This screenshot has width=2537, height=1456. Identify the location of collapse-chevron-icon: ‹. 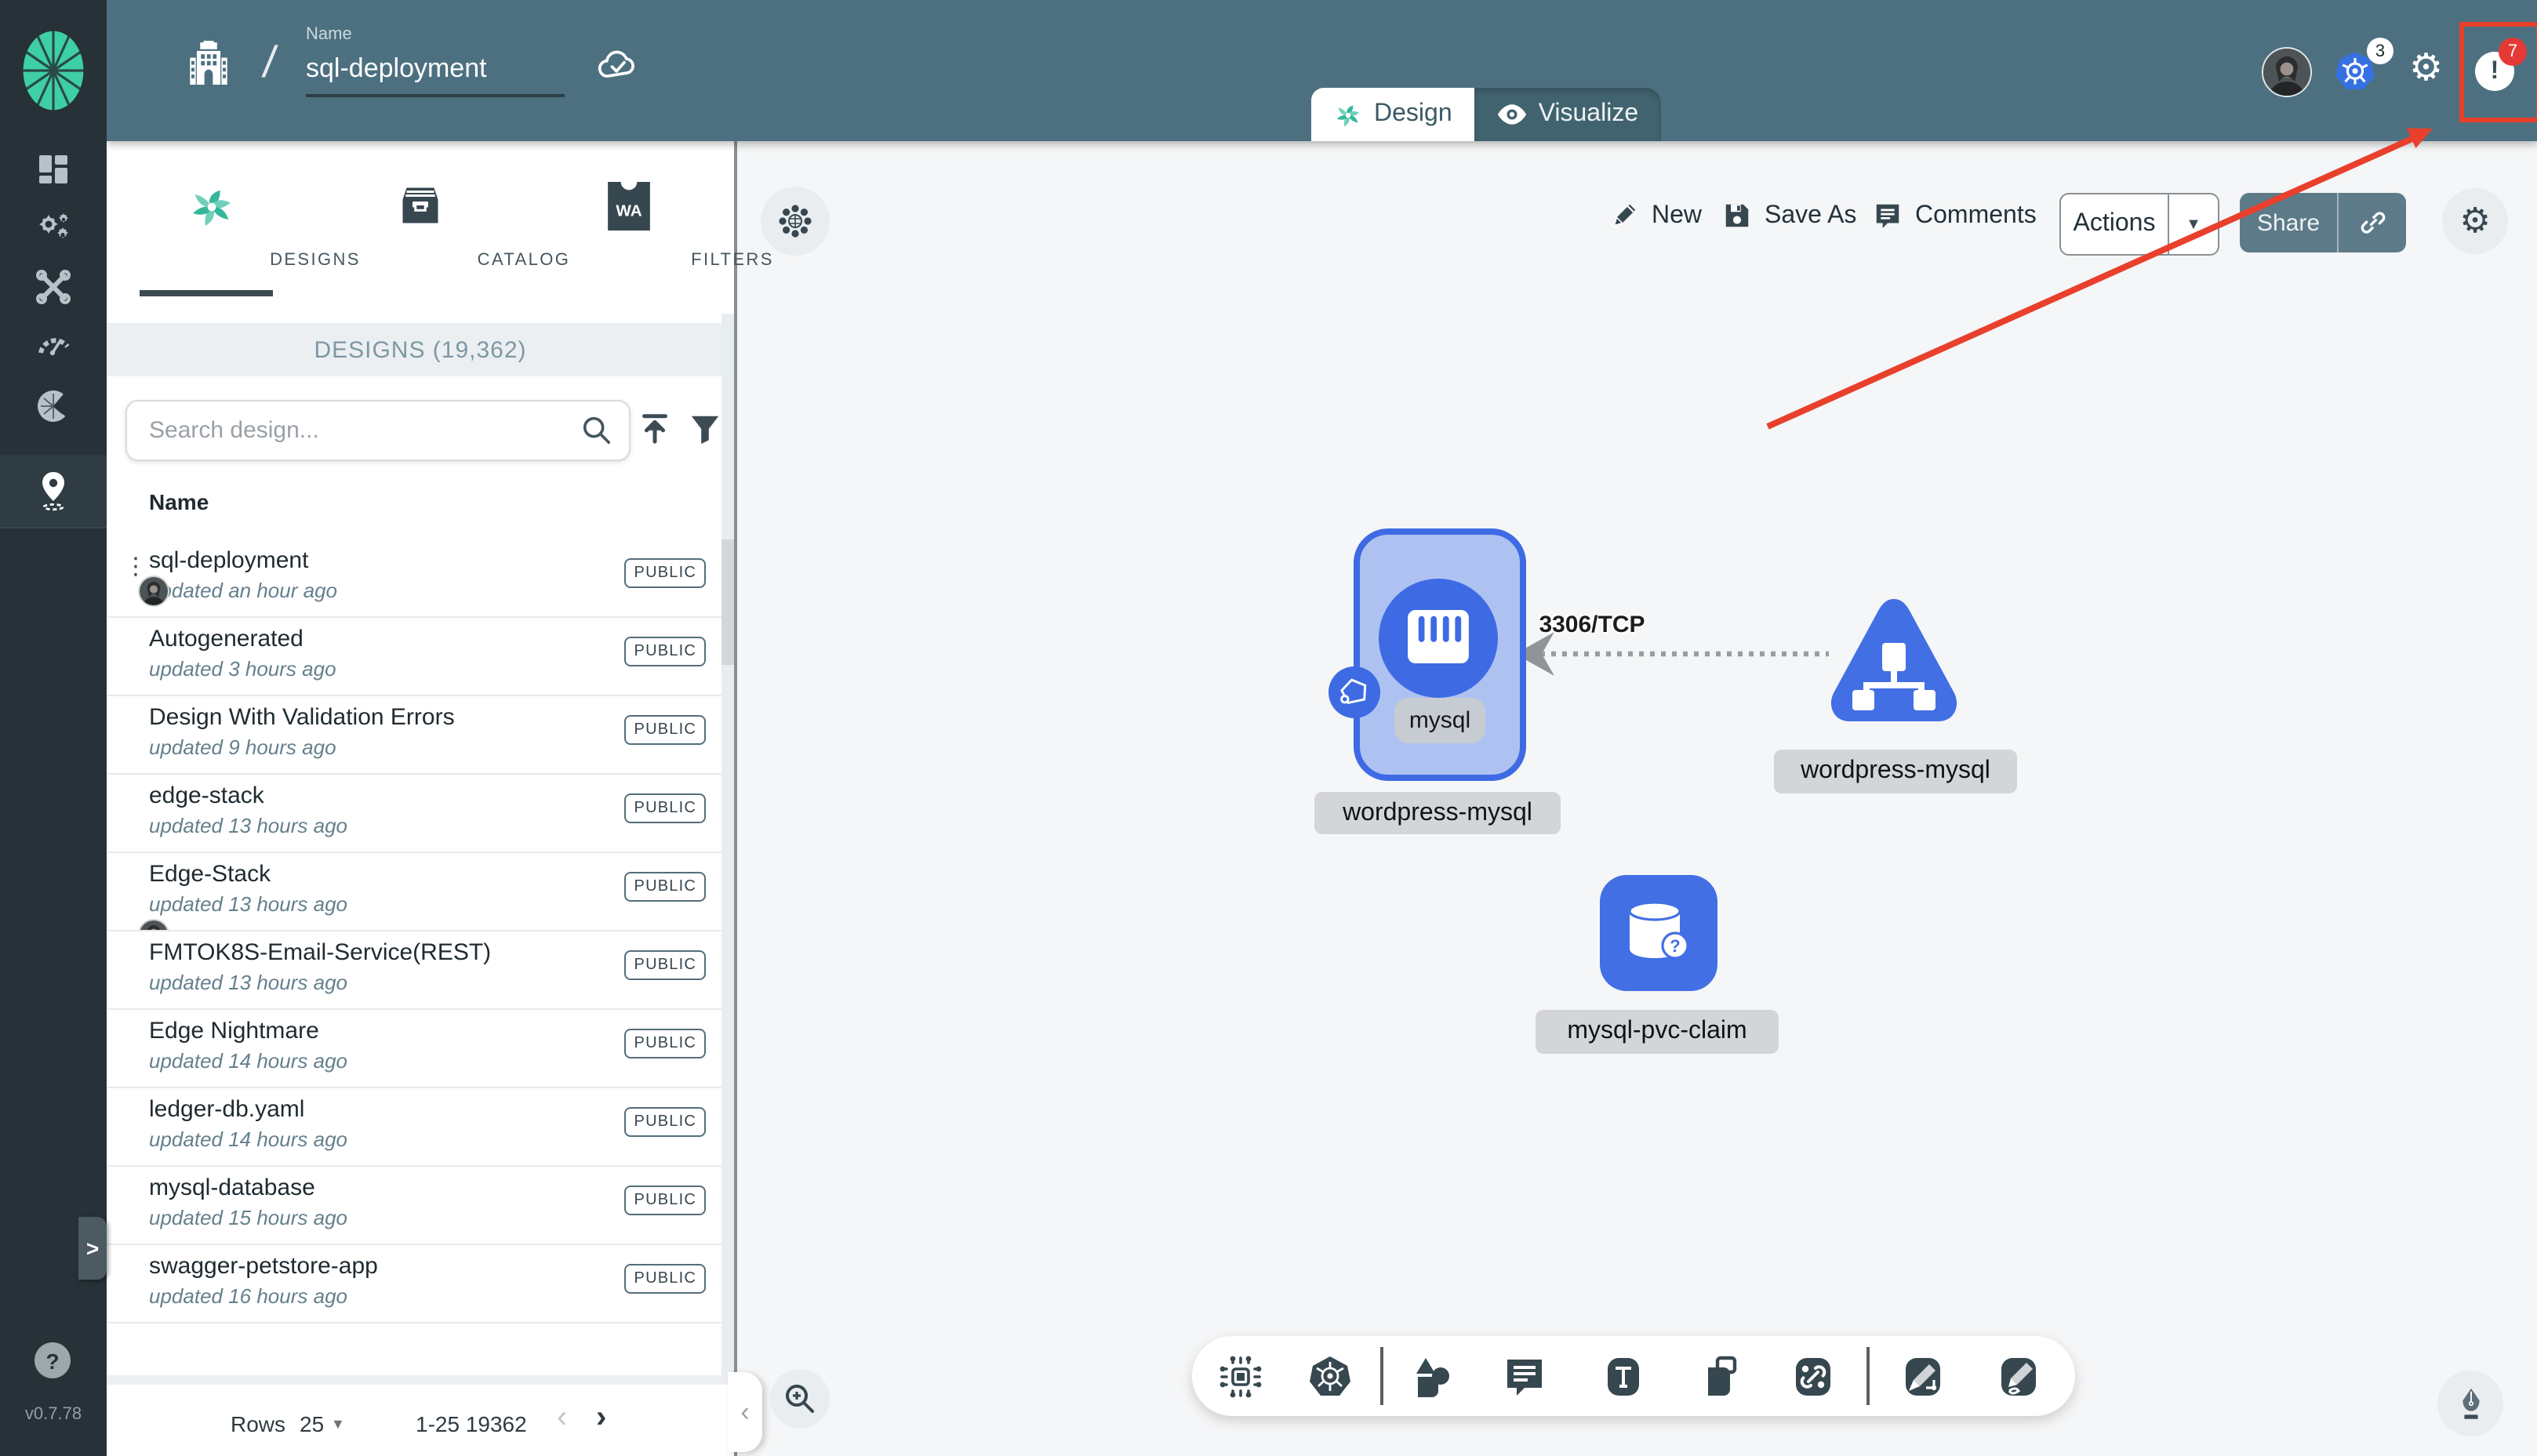
(745, 1411).